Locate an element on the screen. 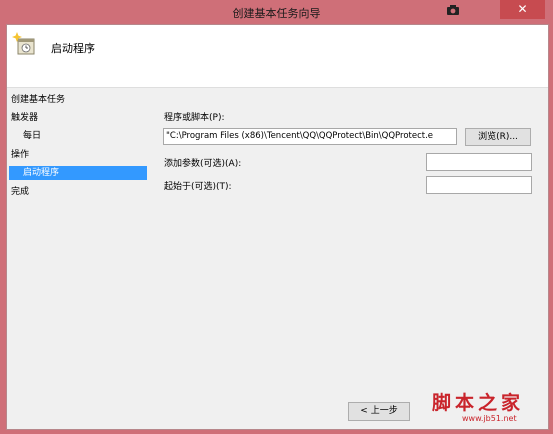  site-watermark: 脚本之家 is located at coordinates (478, 403).